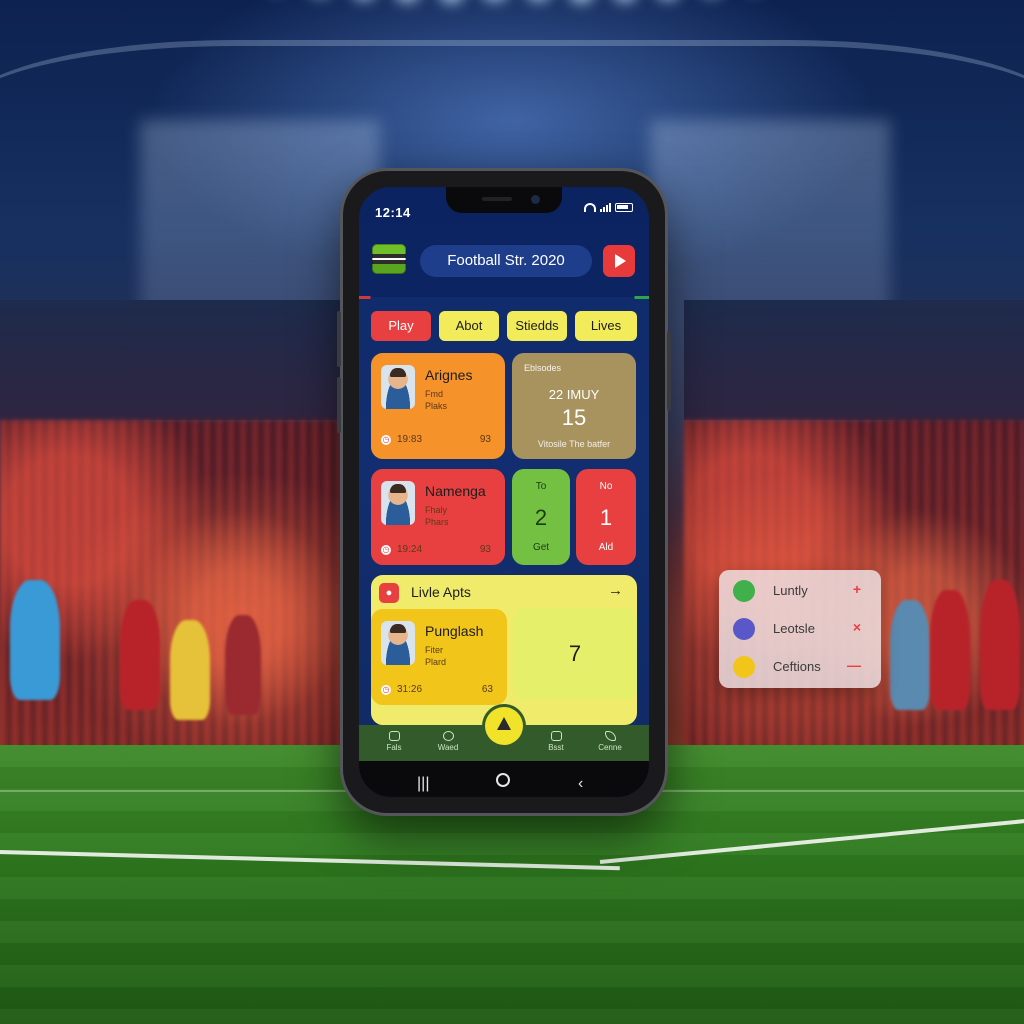  What do you see at coordinates (580, 784) in the screenshot?
I see `back-icon: ‹` at bounding box center [580, 784].